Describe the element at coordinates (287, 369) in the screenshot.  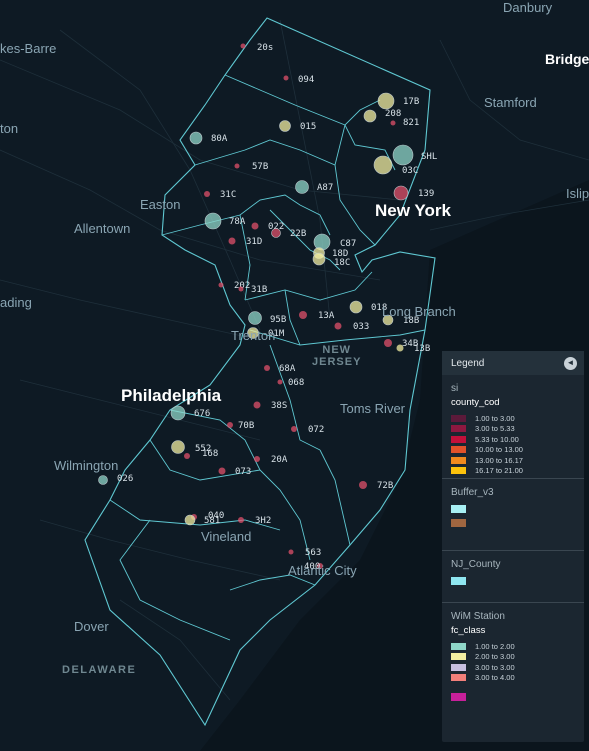
I see `wim-station-label: 68A` at that location.